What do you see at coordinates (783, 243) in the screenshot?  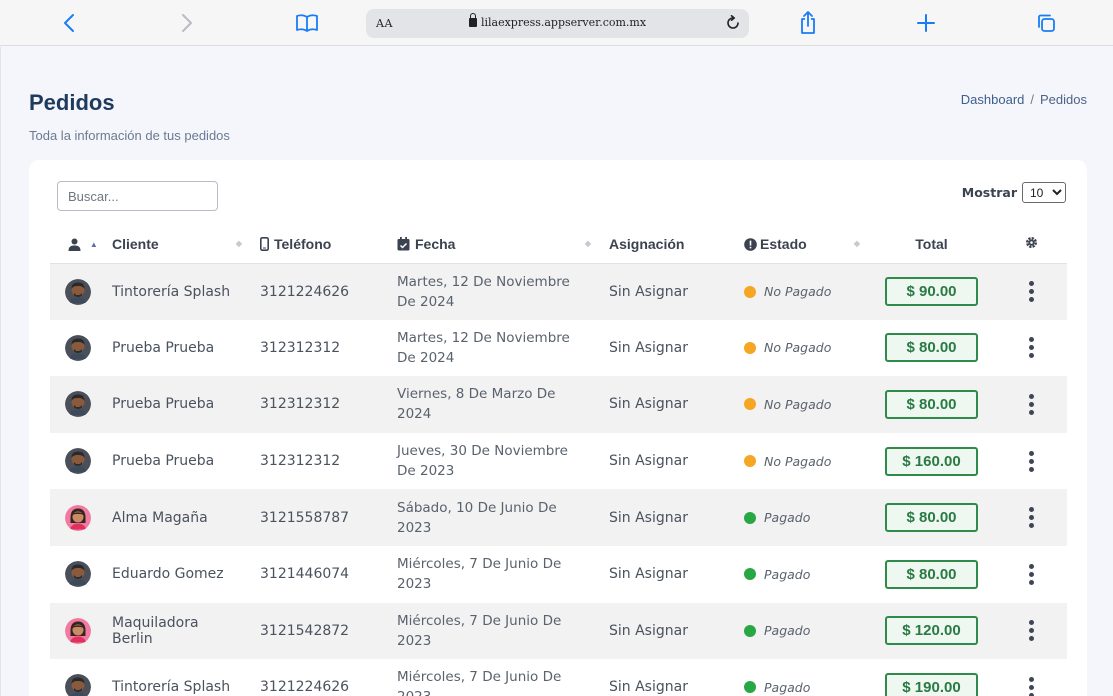 I see `header-estado-label: Estado` at bounding box center [783, 243].